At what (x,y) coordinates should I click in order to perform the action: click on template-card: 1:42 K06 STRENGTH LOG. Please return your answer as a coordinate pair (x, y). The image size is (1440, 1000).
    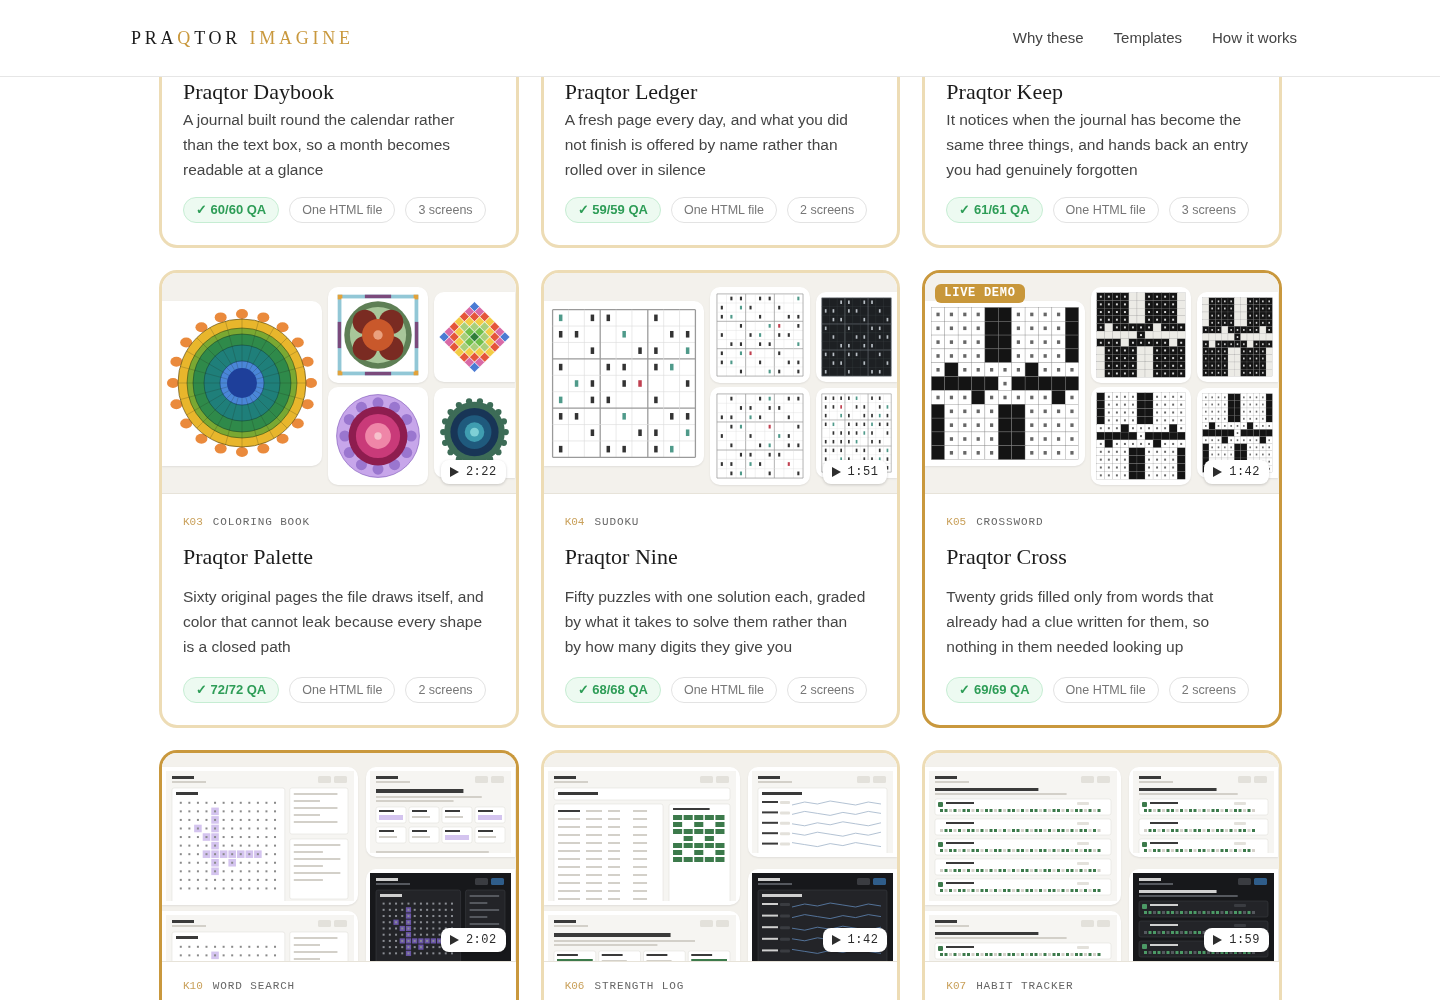
    Looking at the image, I should click on (720, 875).